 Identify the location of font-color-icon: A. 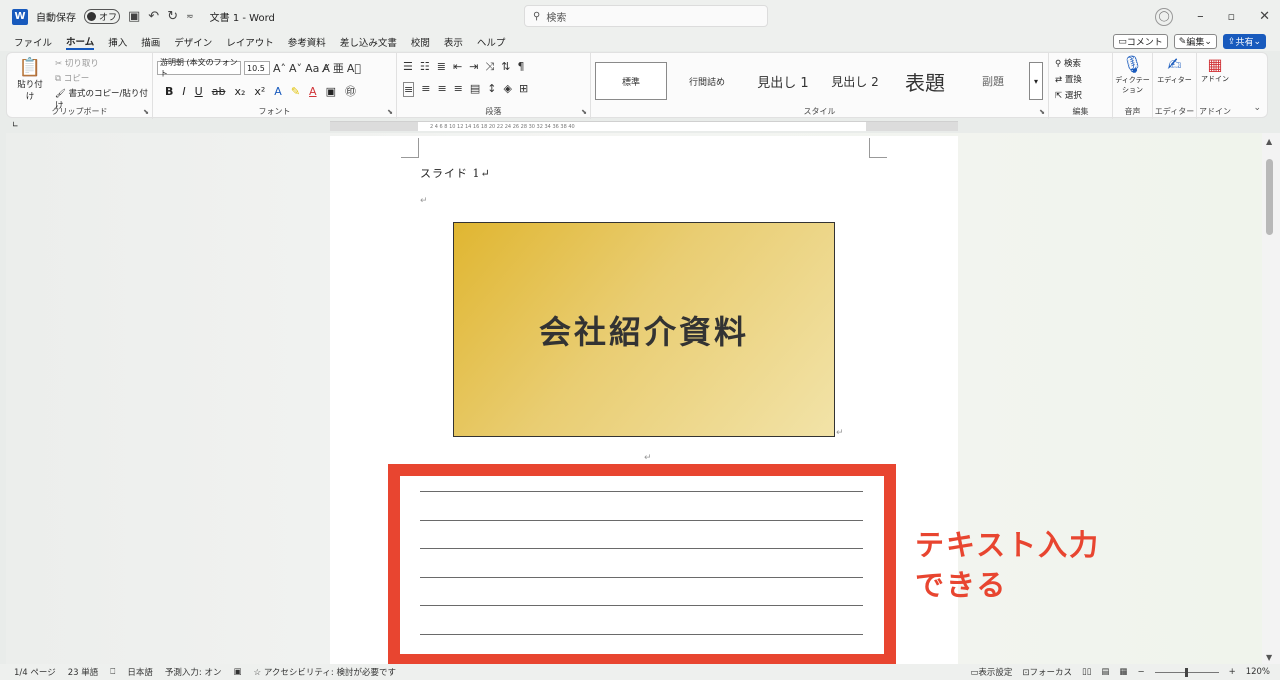
(313, 91).